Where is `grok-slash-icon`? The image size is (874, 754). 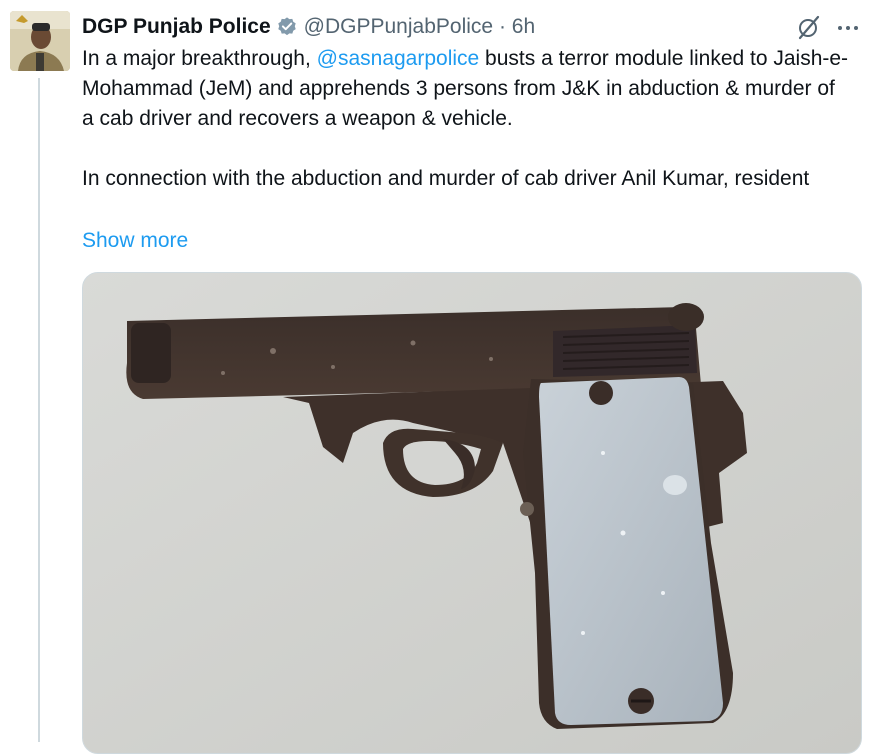
grok-slash-icon is located at coordinates (809, 27).